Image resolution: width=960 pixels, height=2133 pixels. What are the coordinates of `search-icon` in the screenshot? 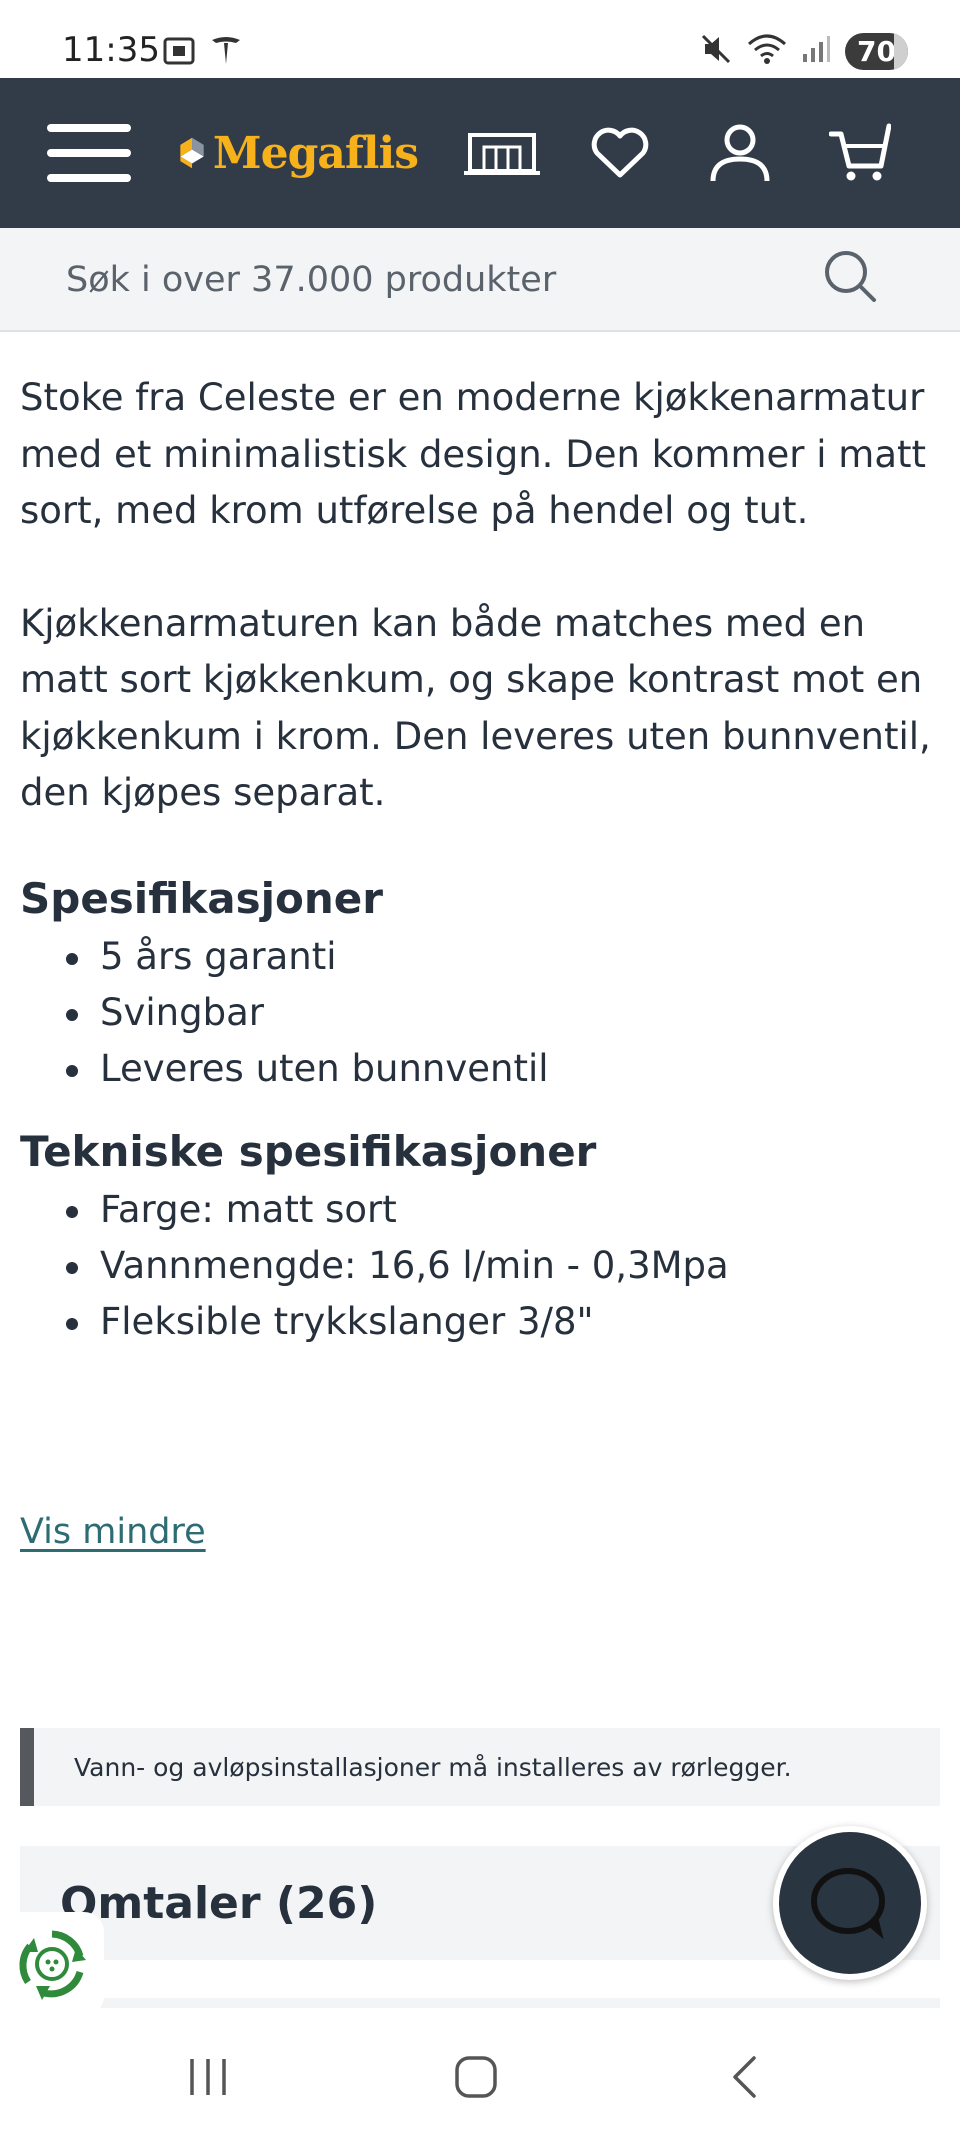 It's located at (850, 276).